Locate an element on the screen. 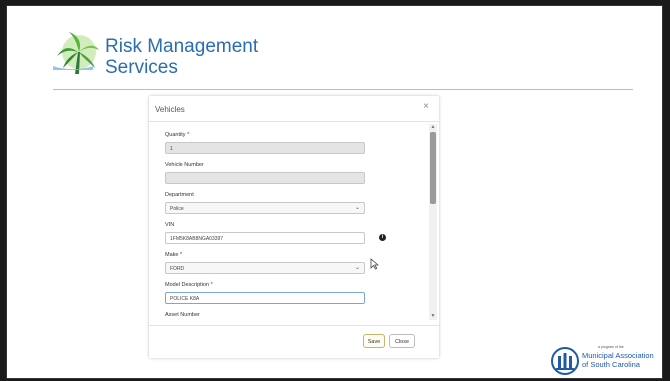 Image resolution: width=670 pixels, height=381 pixels. info-icon: i is located at coordinates (382, 237).